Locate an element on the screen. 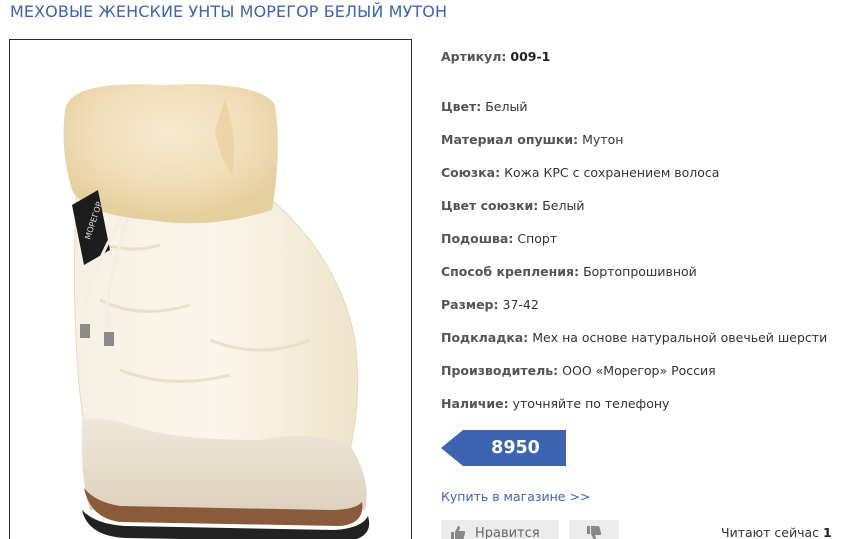 The image size is (850, 539). buy-in-store-link: Купить в магазине >> is located at coordinates (515, 496).